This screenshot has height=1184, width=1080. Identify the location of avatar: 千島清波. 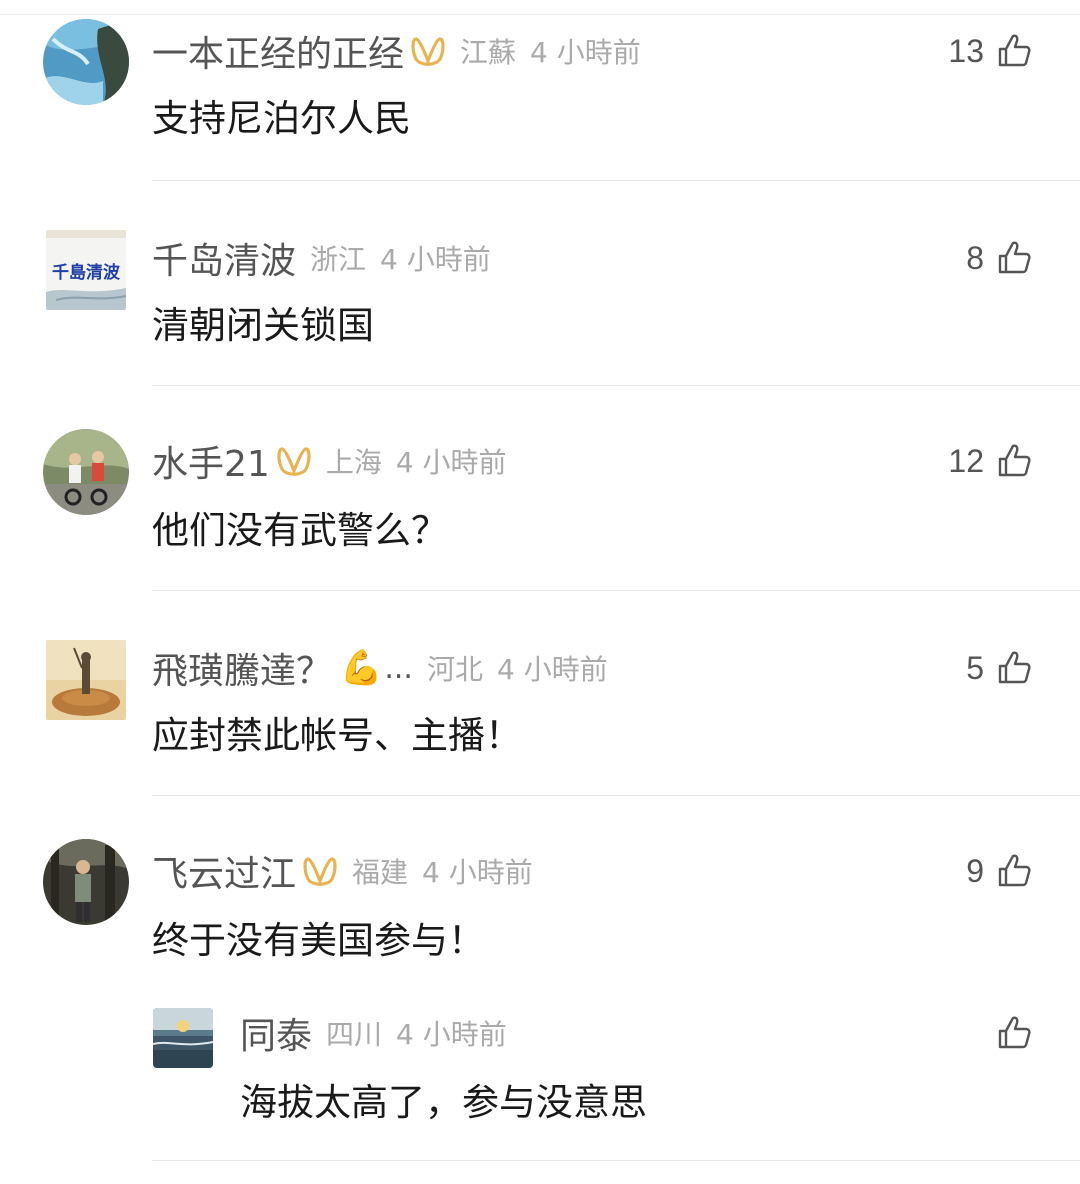
(86, 270).